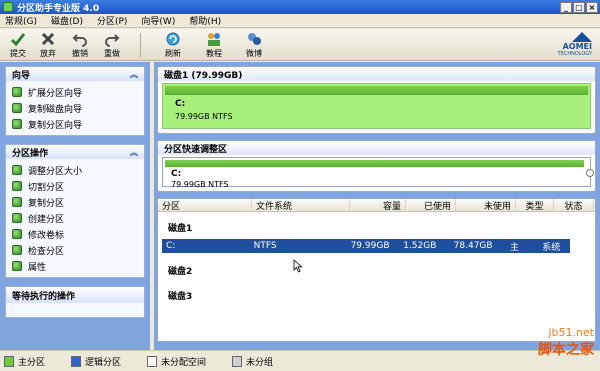 Image resolution: width=600 pixels, height=371 pixels. What do you see at coordinates (76, 124) in the screenshot?
I see `wizard-item-copy-partition: 复制分区向导` at bounding box center [76, 124].